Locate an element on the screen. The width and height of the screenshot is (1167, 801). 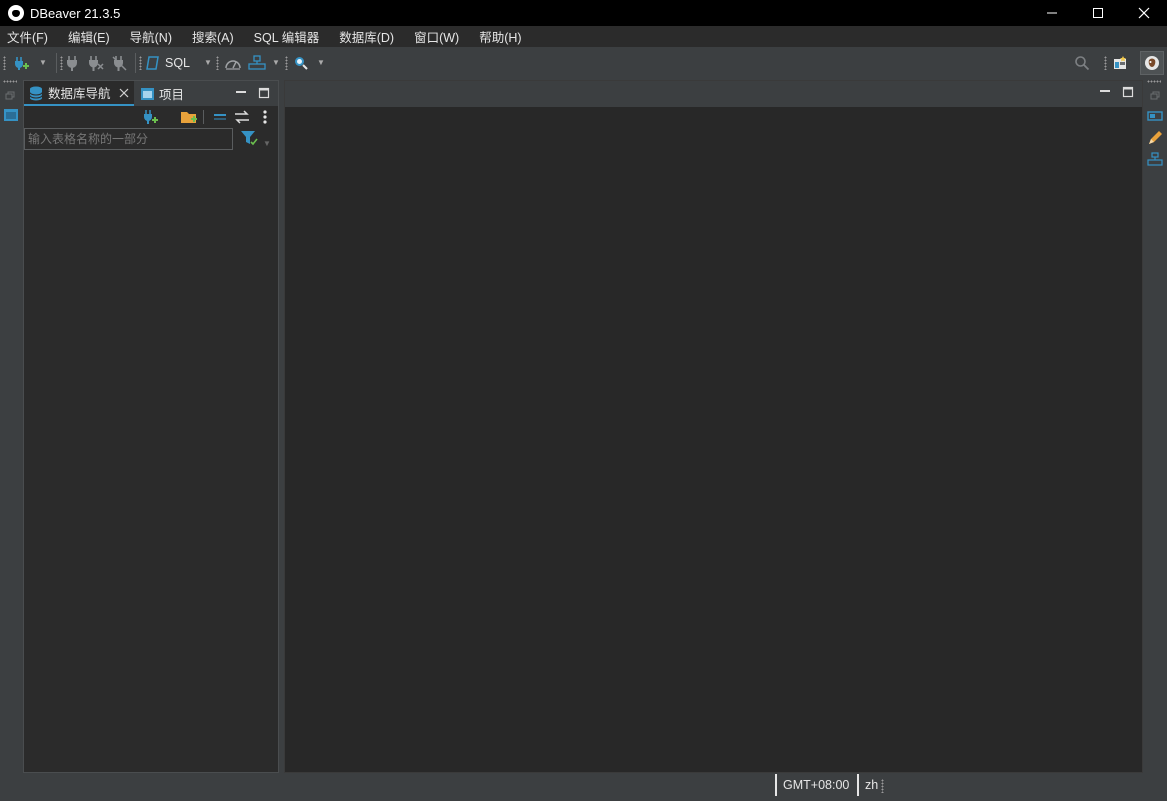
editor-tab-bar is located at coordinates (713, 94).